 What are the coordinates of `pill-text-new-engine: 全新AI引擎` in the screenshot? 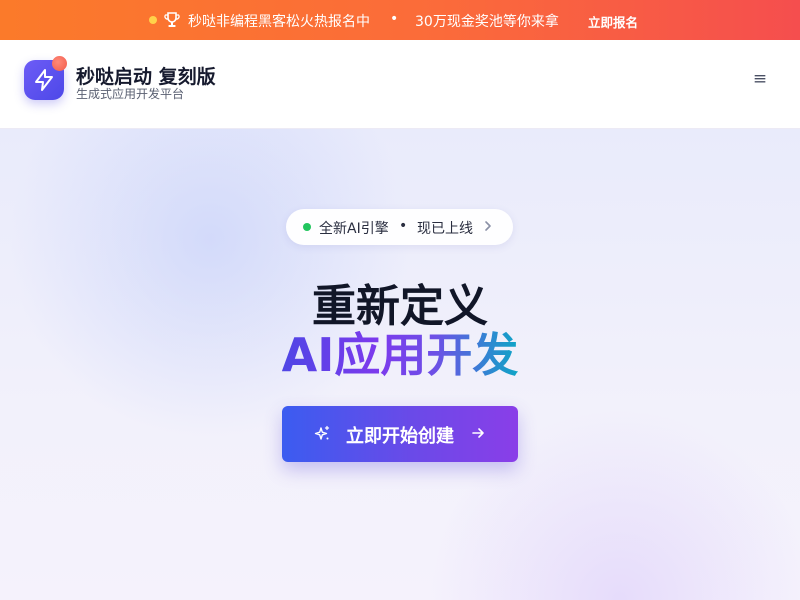 It's located at (354, 229).